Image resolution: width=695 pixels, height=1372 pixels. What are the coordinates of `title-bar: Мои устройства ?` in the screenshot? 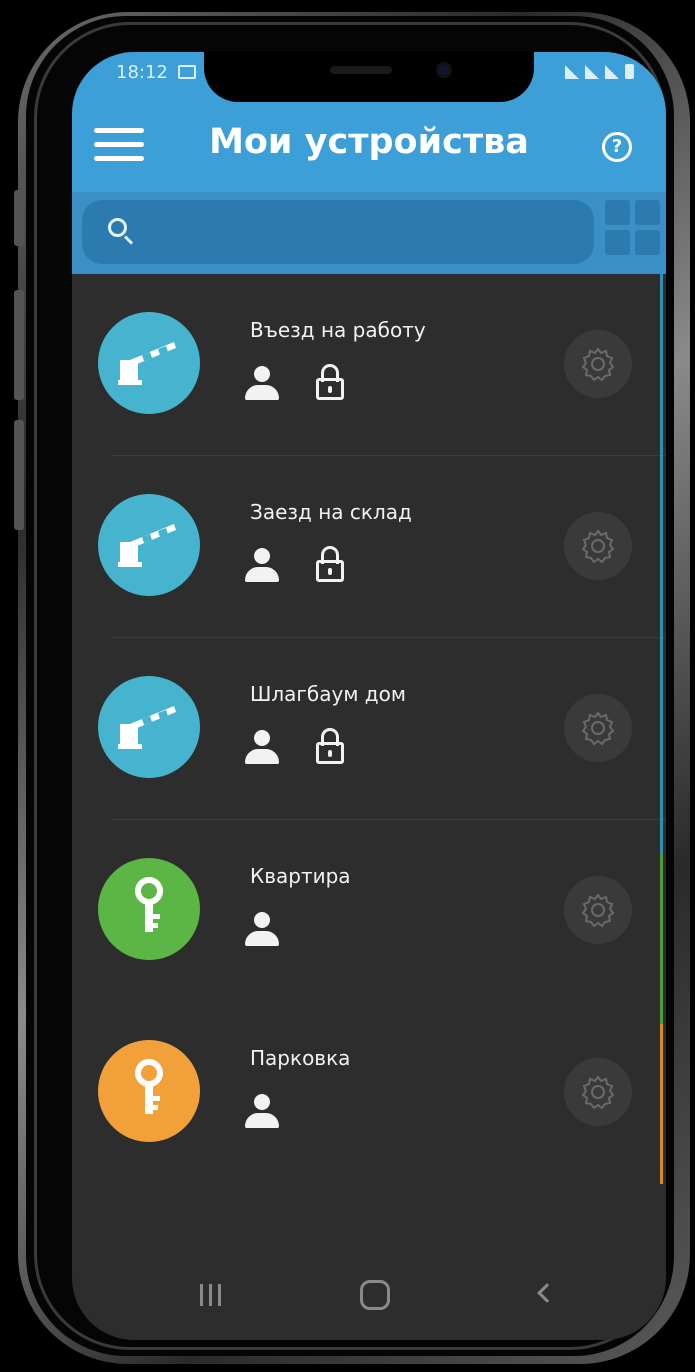 It's located at (369, 147).